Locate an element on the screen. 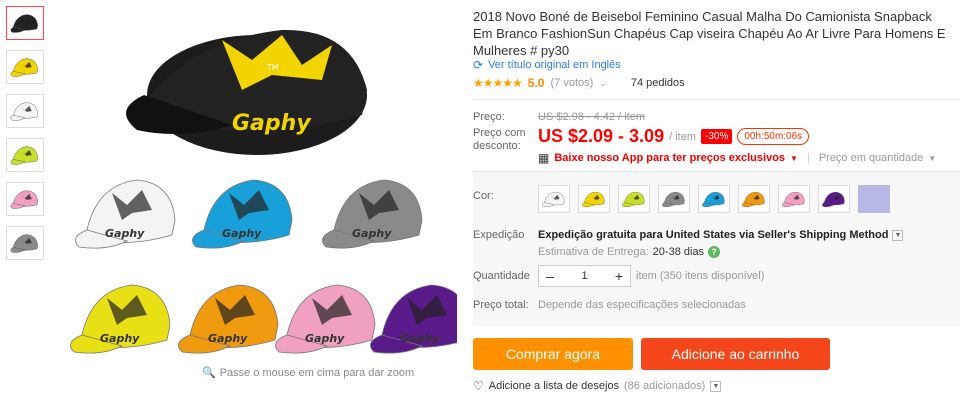 The image size is (960, 400). svg-text: TM is located at coordinates (272, 67).